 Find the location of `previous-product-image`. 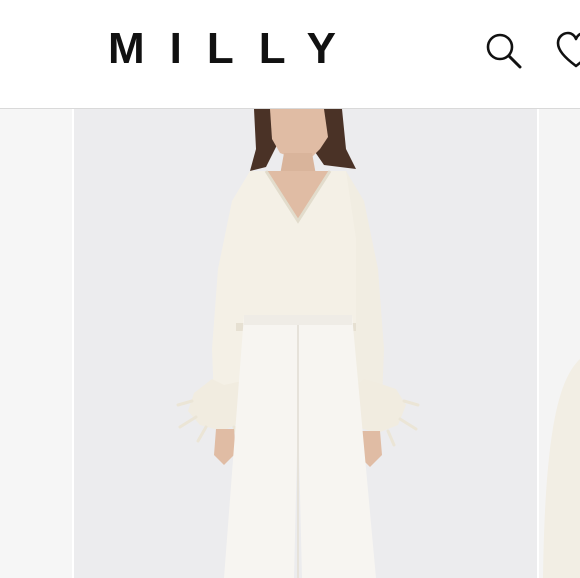

previous-product-image is located at coordinates (36, 343).